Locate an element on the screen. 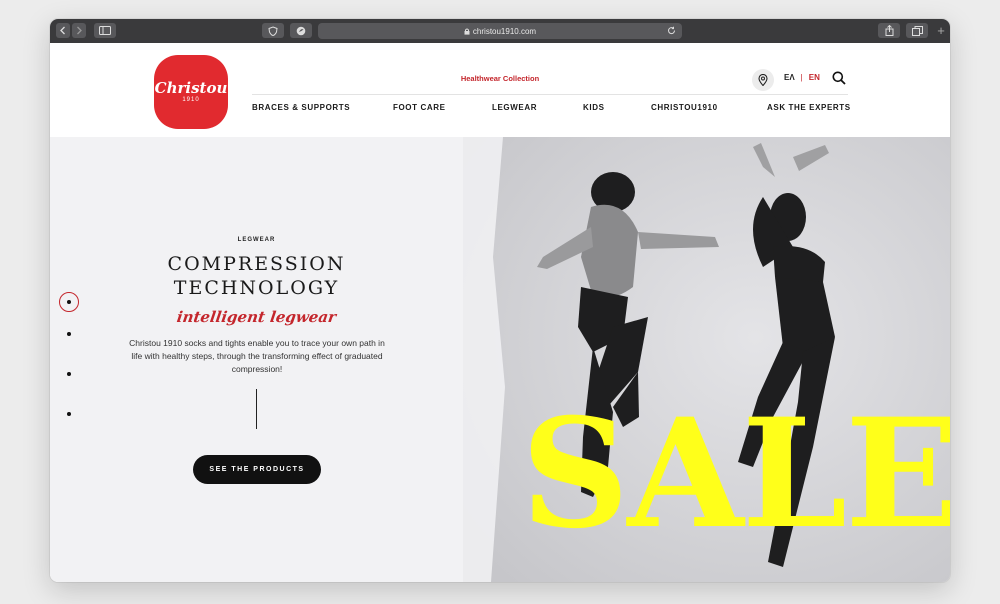 This screenshot has width=1000, height=604. lang-en: EN is located at coordinates (814, 77).